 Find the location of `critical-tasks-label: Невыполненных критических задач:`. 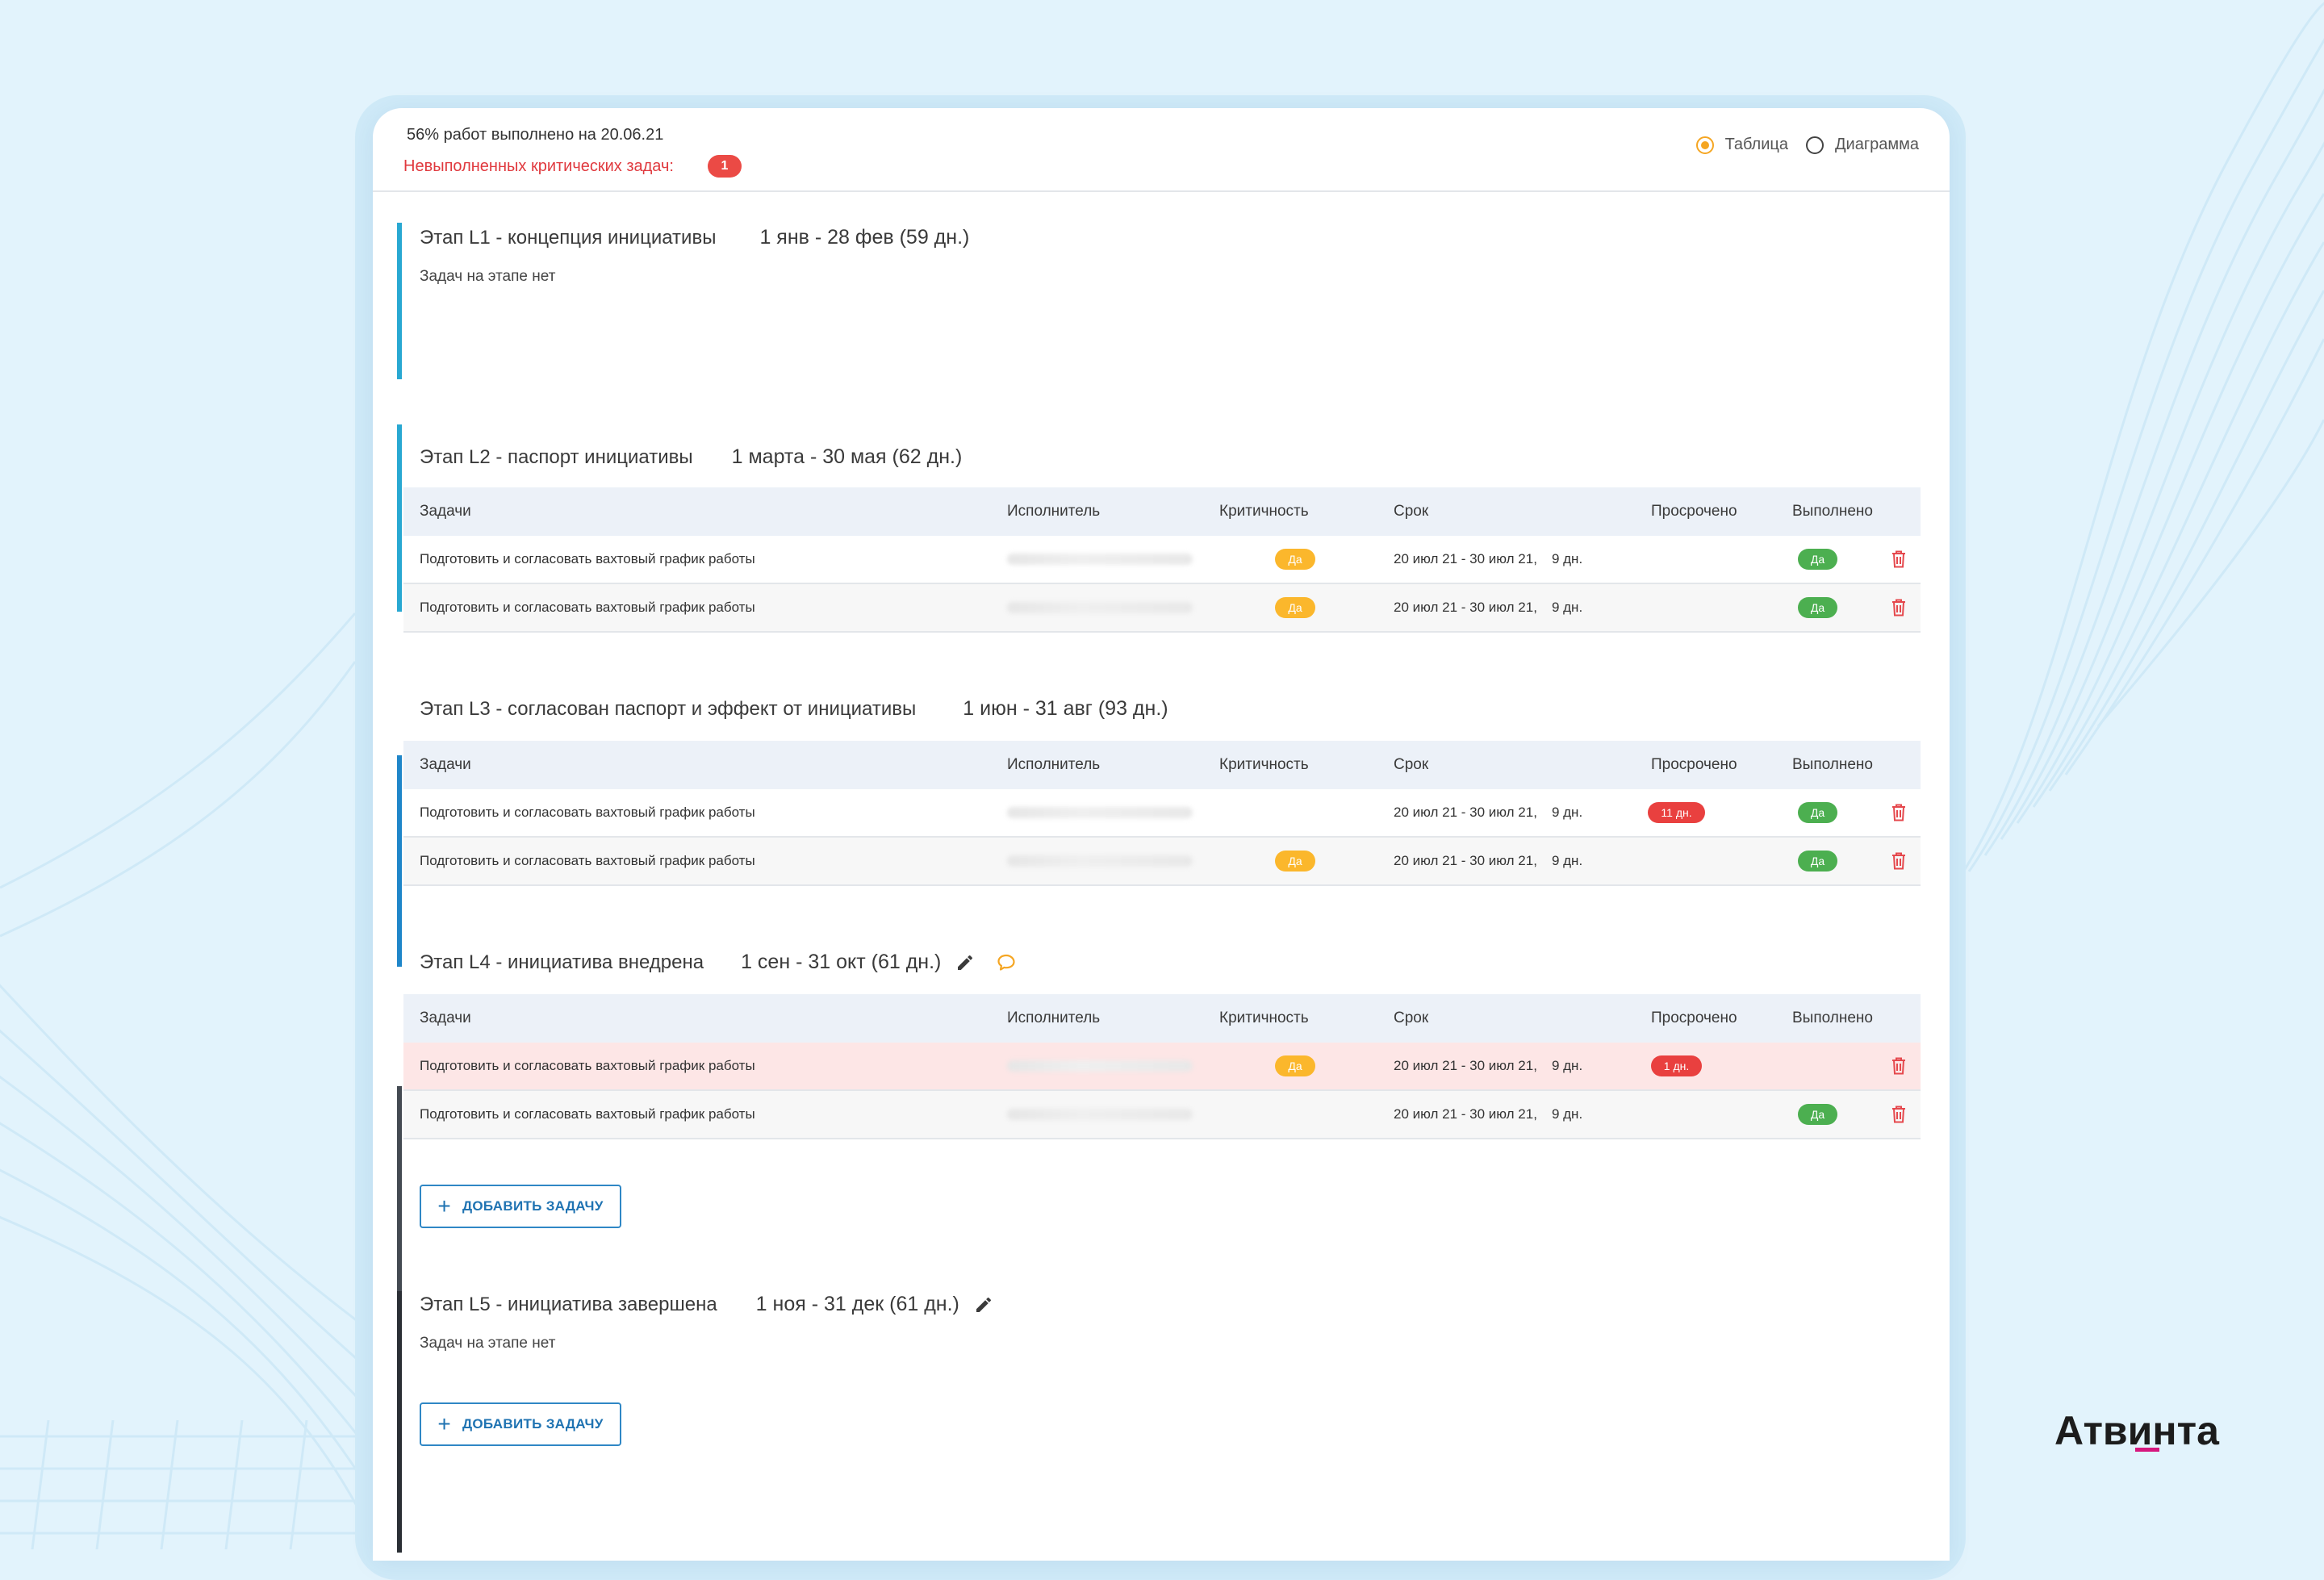

critical-tasks-label: Невыполненных критических задач: is located at coordinates (538, 166).